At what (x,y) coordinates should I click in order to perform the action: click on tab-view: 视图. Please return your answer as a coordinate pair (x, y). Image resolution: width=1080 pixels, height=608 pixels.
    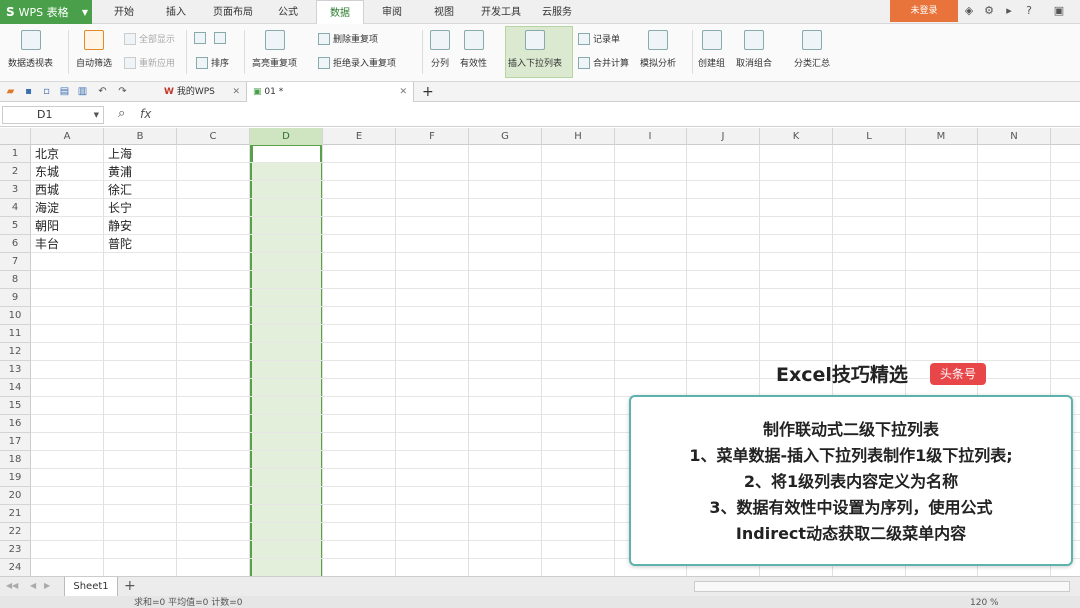
    Looking at the image, I should click on (444, 12).